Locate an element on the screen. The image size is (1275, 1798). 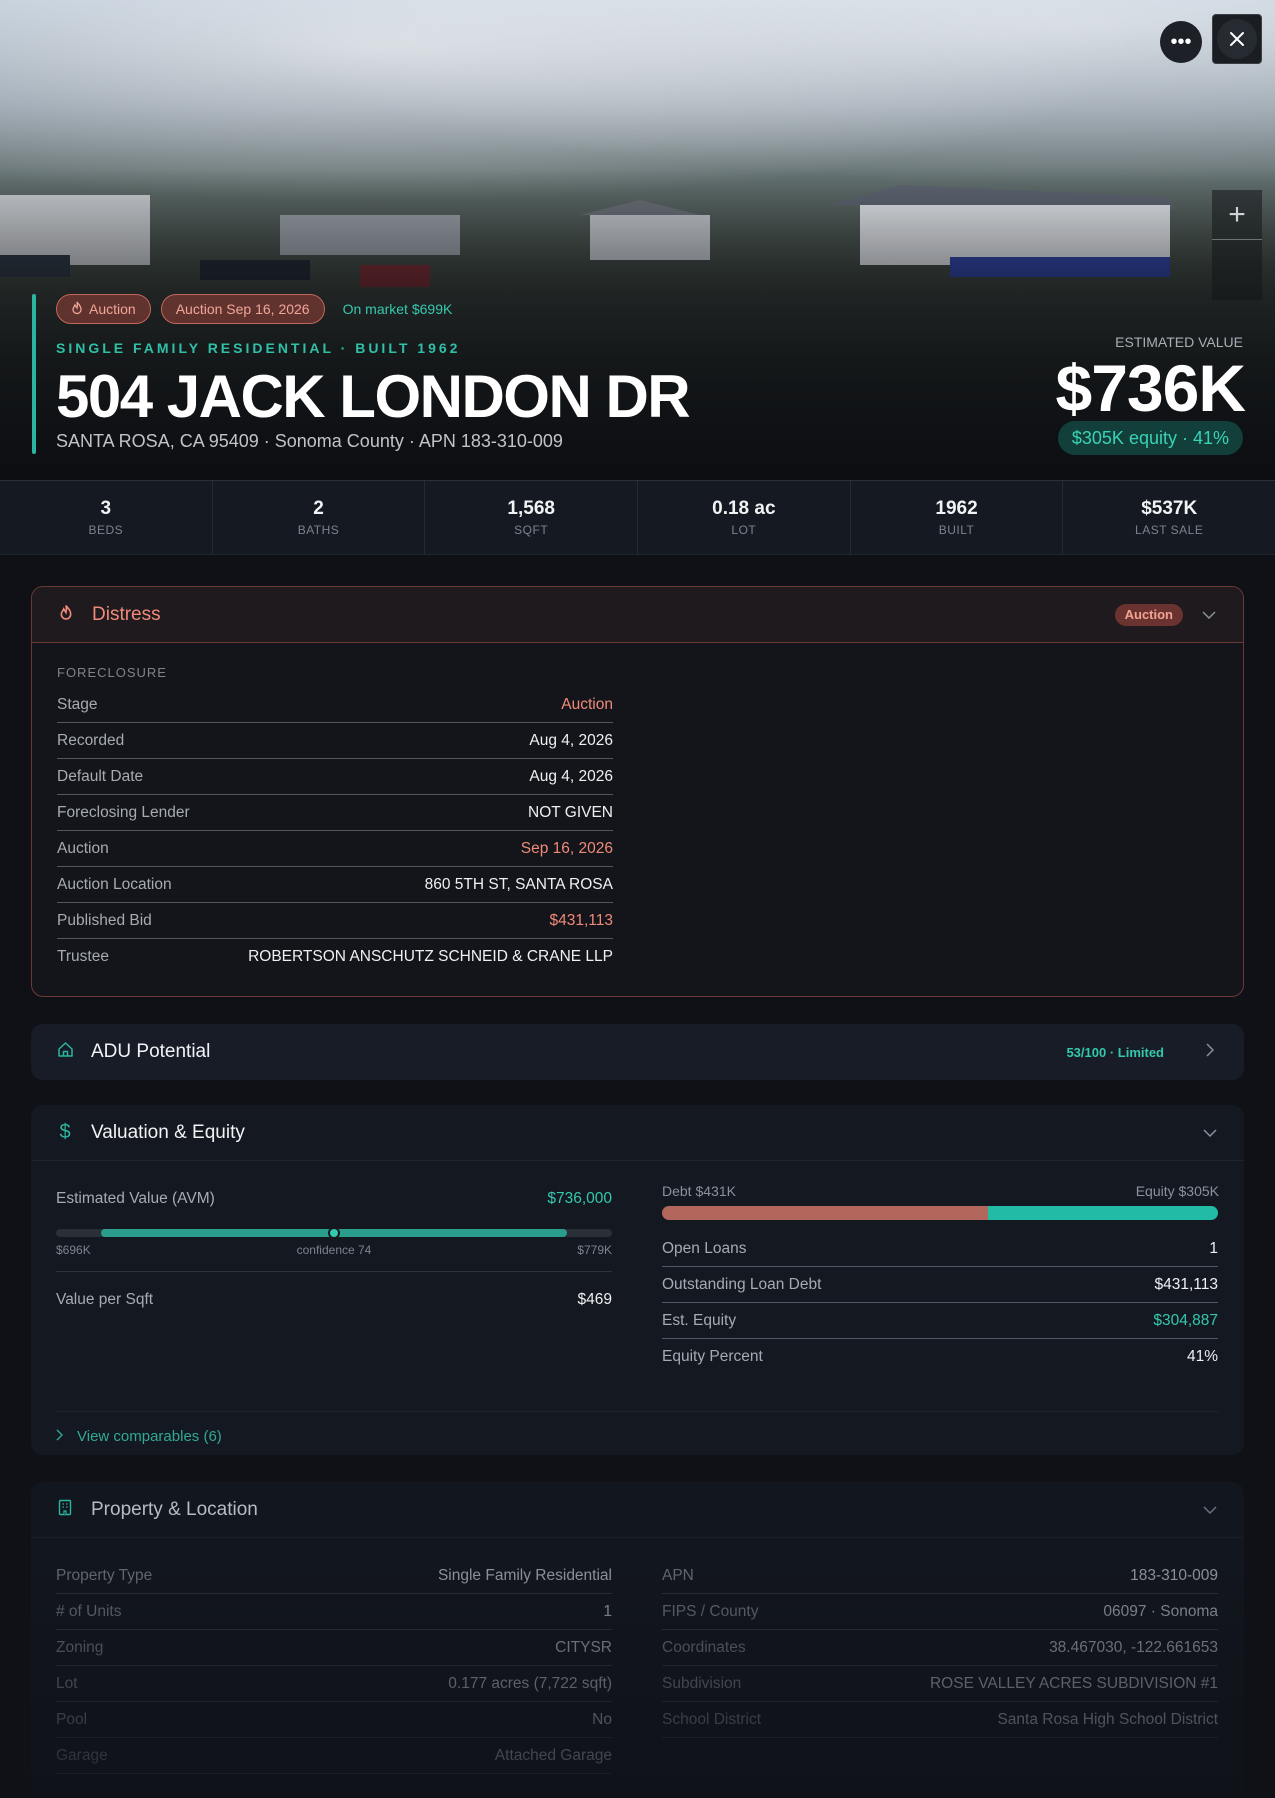
adu-title: ADU Potential is located at coordinates (151, 1051).